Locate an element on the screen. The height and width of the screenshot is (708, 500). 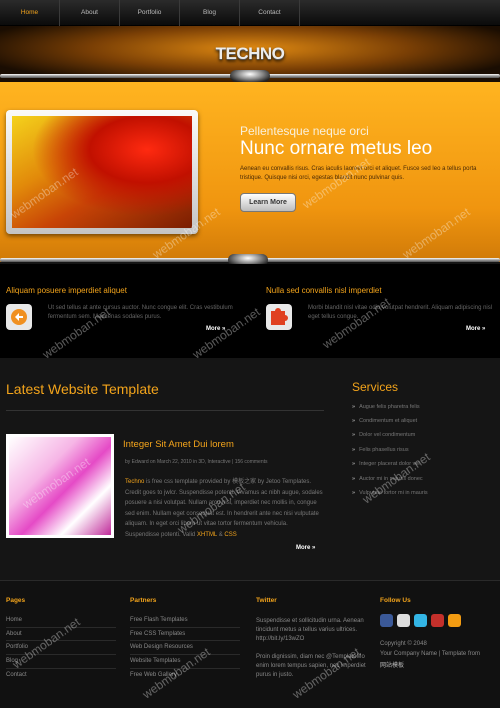
nav-about: About is located at coordinates (90, 13).